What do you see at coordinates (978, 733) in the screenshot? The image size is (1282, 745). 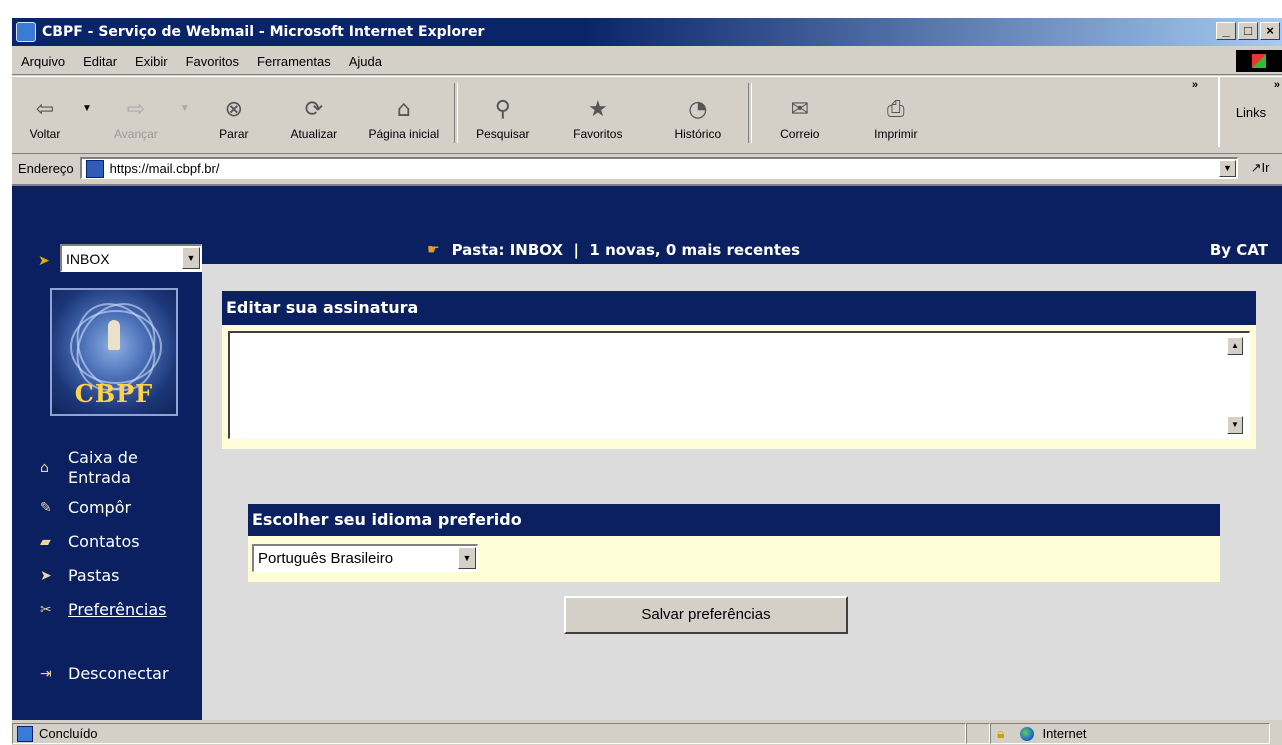 I see `status-empty-cell` at bounding box center [978, 733].